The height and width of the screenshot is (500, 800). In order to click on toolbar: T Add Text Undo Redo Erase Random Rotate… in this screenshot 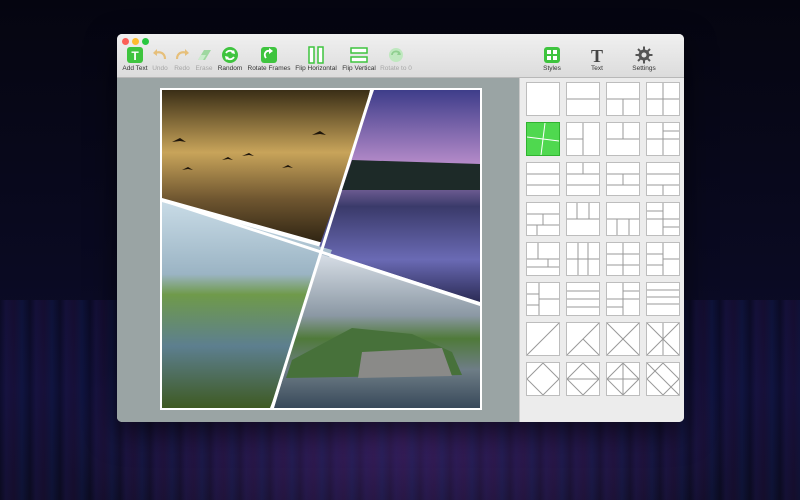, I will do `click(400, 56)`.